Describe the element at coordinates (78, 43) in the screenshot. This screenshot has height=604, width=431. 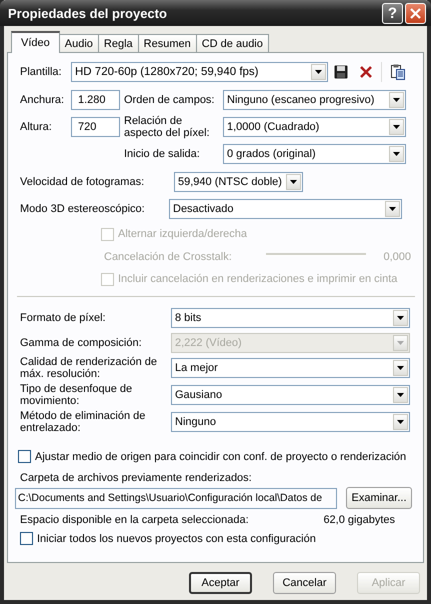
I see `tab: Audio` at that location.